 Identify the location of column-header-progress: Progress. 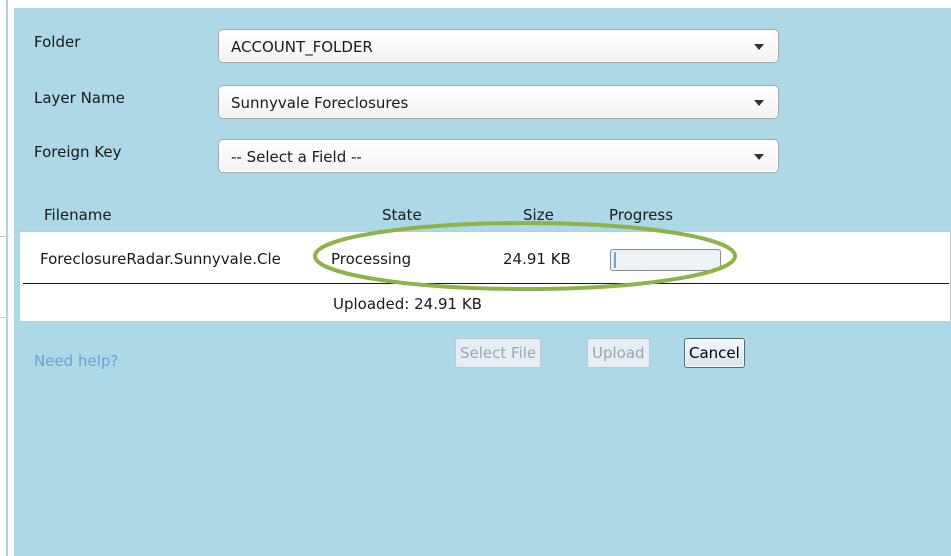
(641, 215).